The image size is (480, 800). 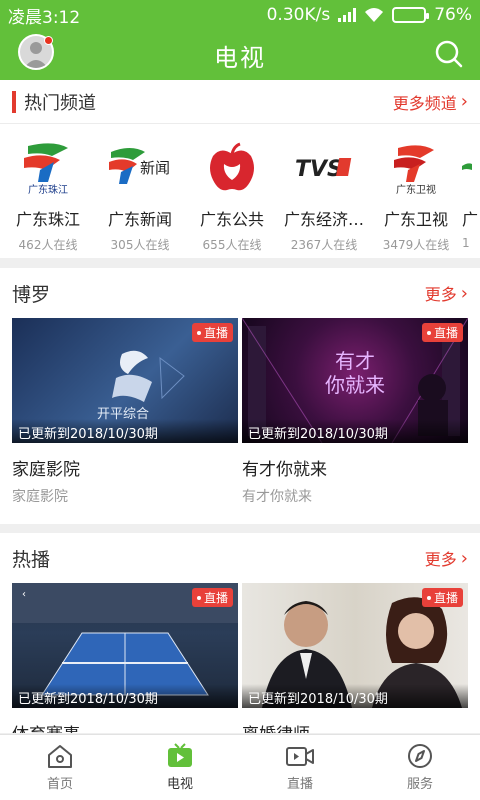 I want to click on tab-label: 服务, so click(x=419, y=784).